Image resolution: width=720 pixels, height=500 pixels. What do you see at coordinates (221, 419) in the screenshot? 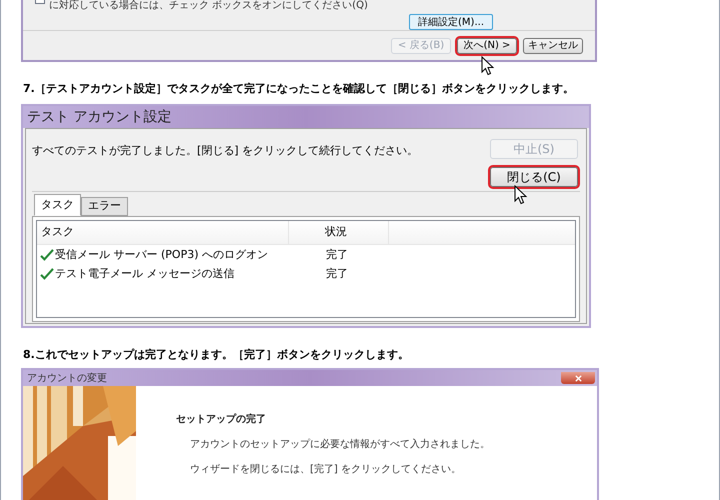
I see `section-heading: セットアップの完了` at bounding box center [221, 419].